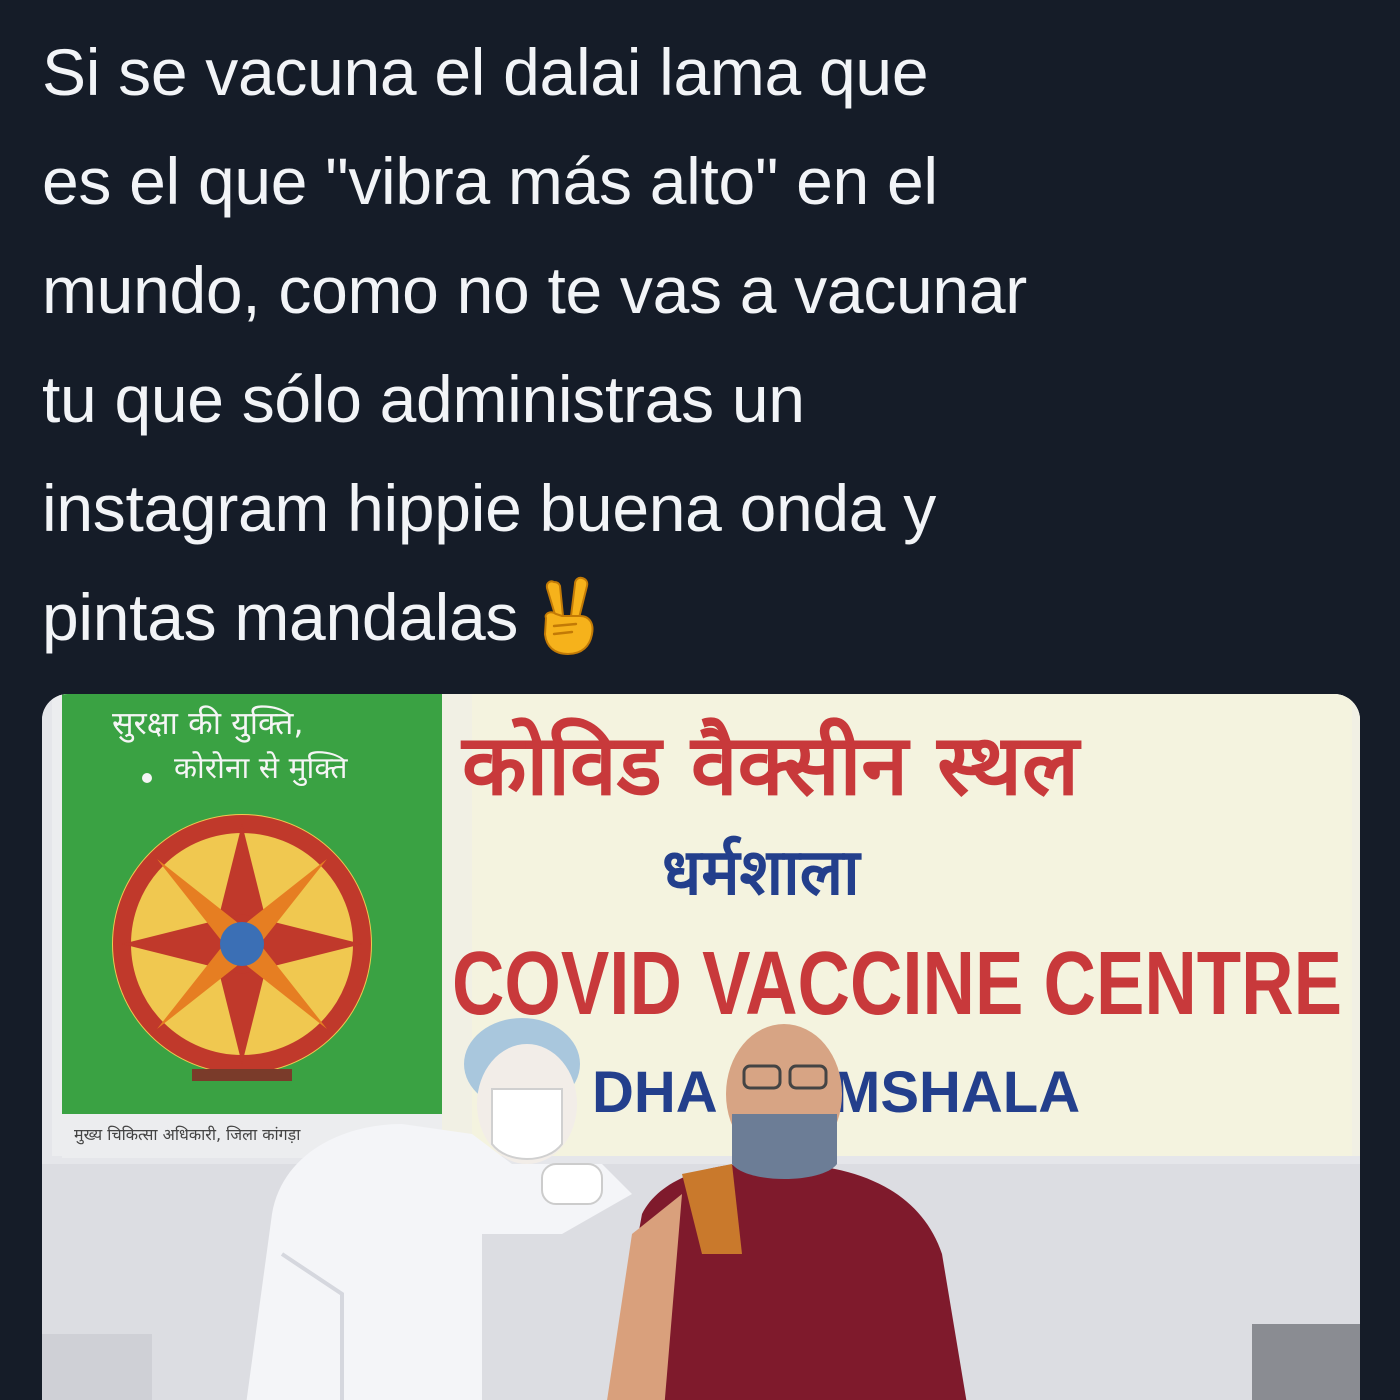 This screenshot has height=1400, width=1400. What do you see at coordinates (423, 399) in the screenshot?
I see `tweet-line: tu que sólo administras un` at bounding box center [423, 399].